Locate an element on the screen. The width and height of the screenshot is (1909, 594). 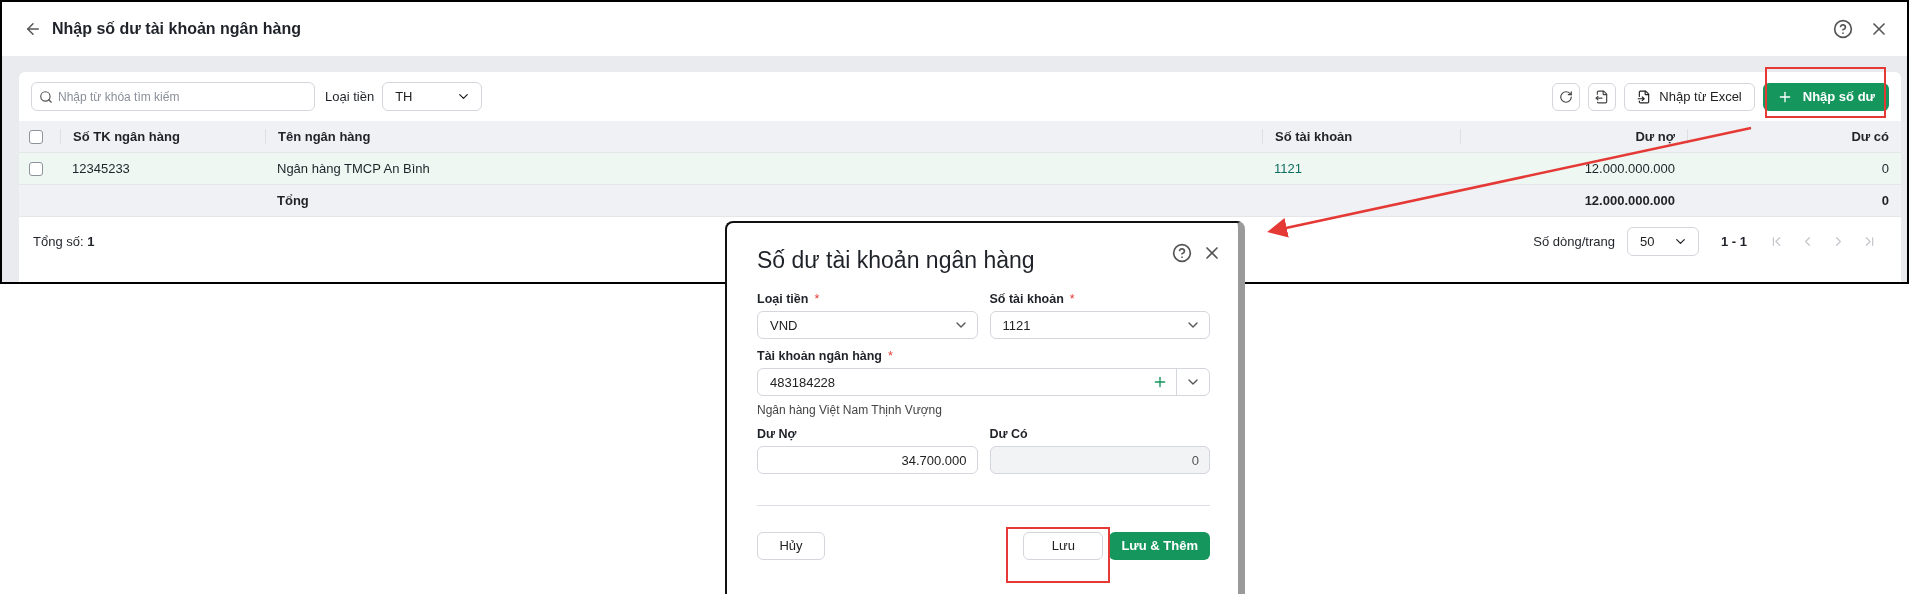
table-cell-text: 0 is located at coordinates (1885, 168).